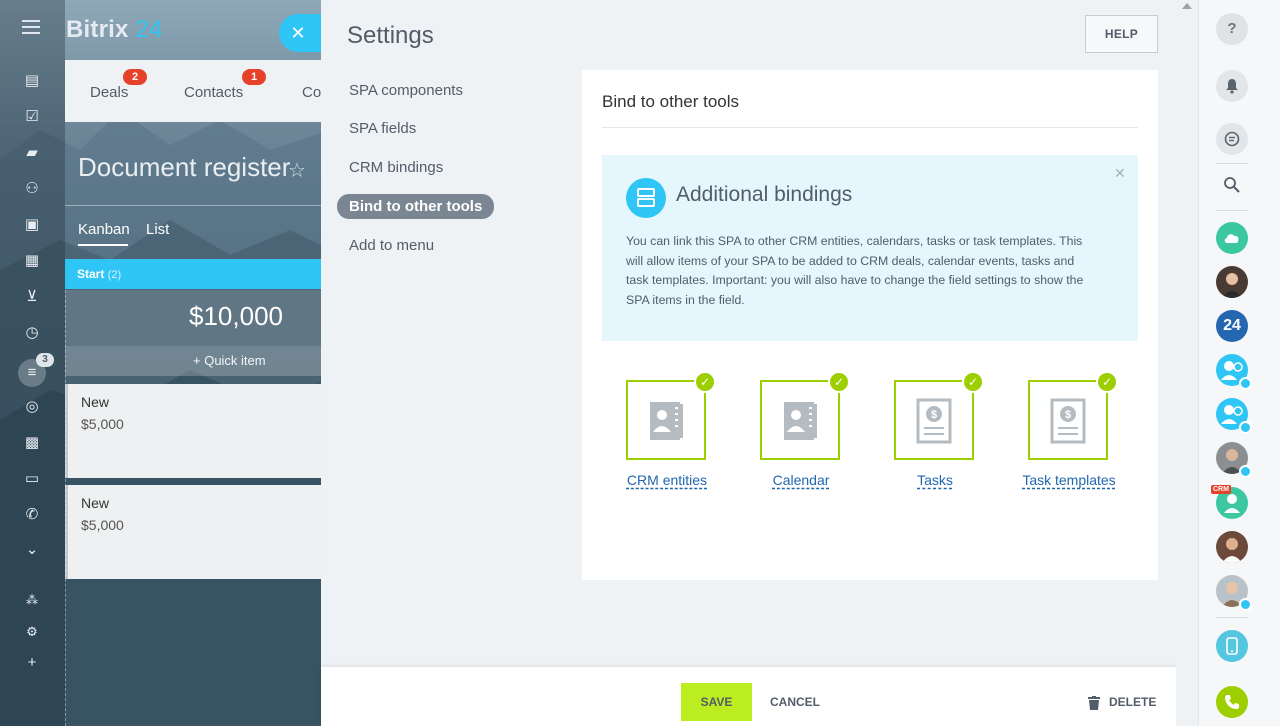  I want to click on deals-badge: 2, so click(135, 77).